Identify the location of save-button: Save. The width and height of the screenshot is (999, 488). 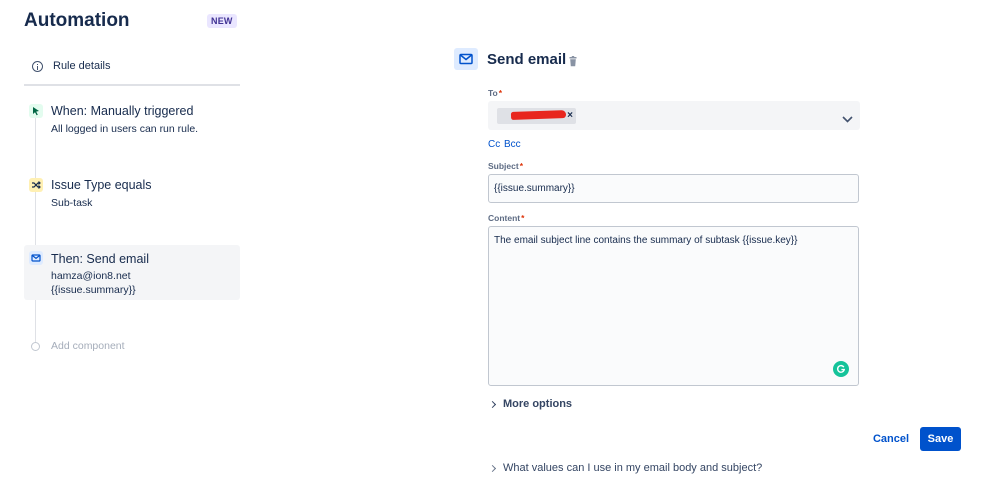
(940, 439).